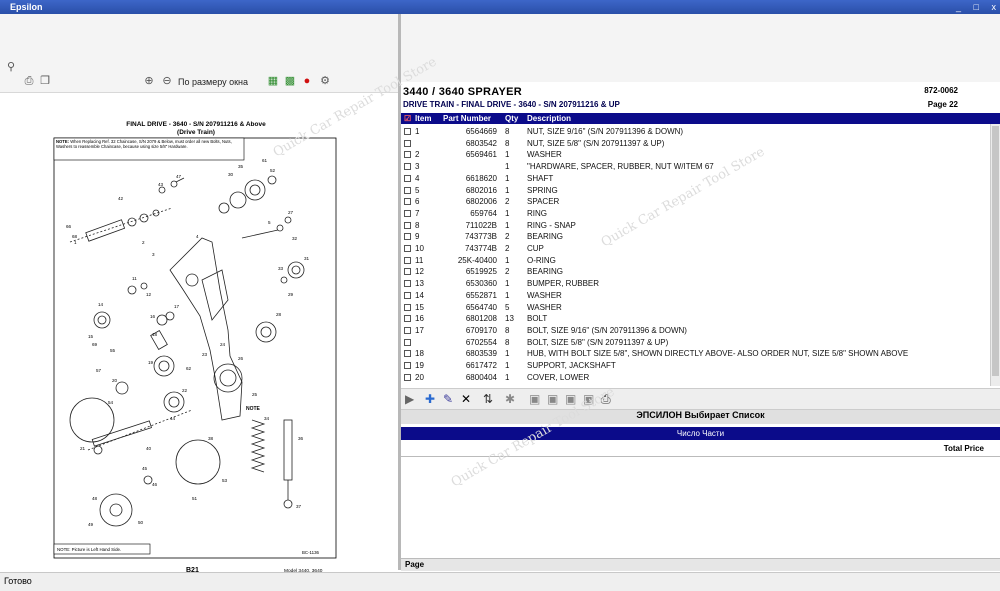 The height and width of the screenshot is (591, 1000). What do you see at coordinates (205, 354) in the screenshot?
I see `callout-number: 23` at bounding box center [205, 354].